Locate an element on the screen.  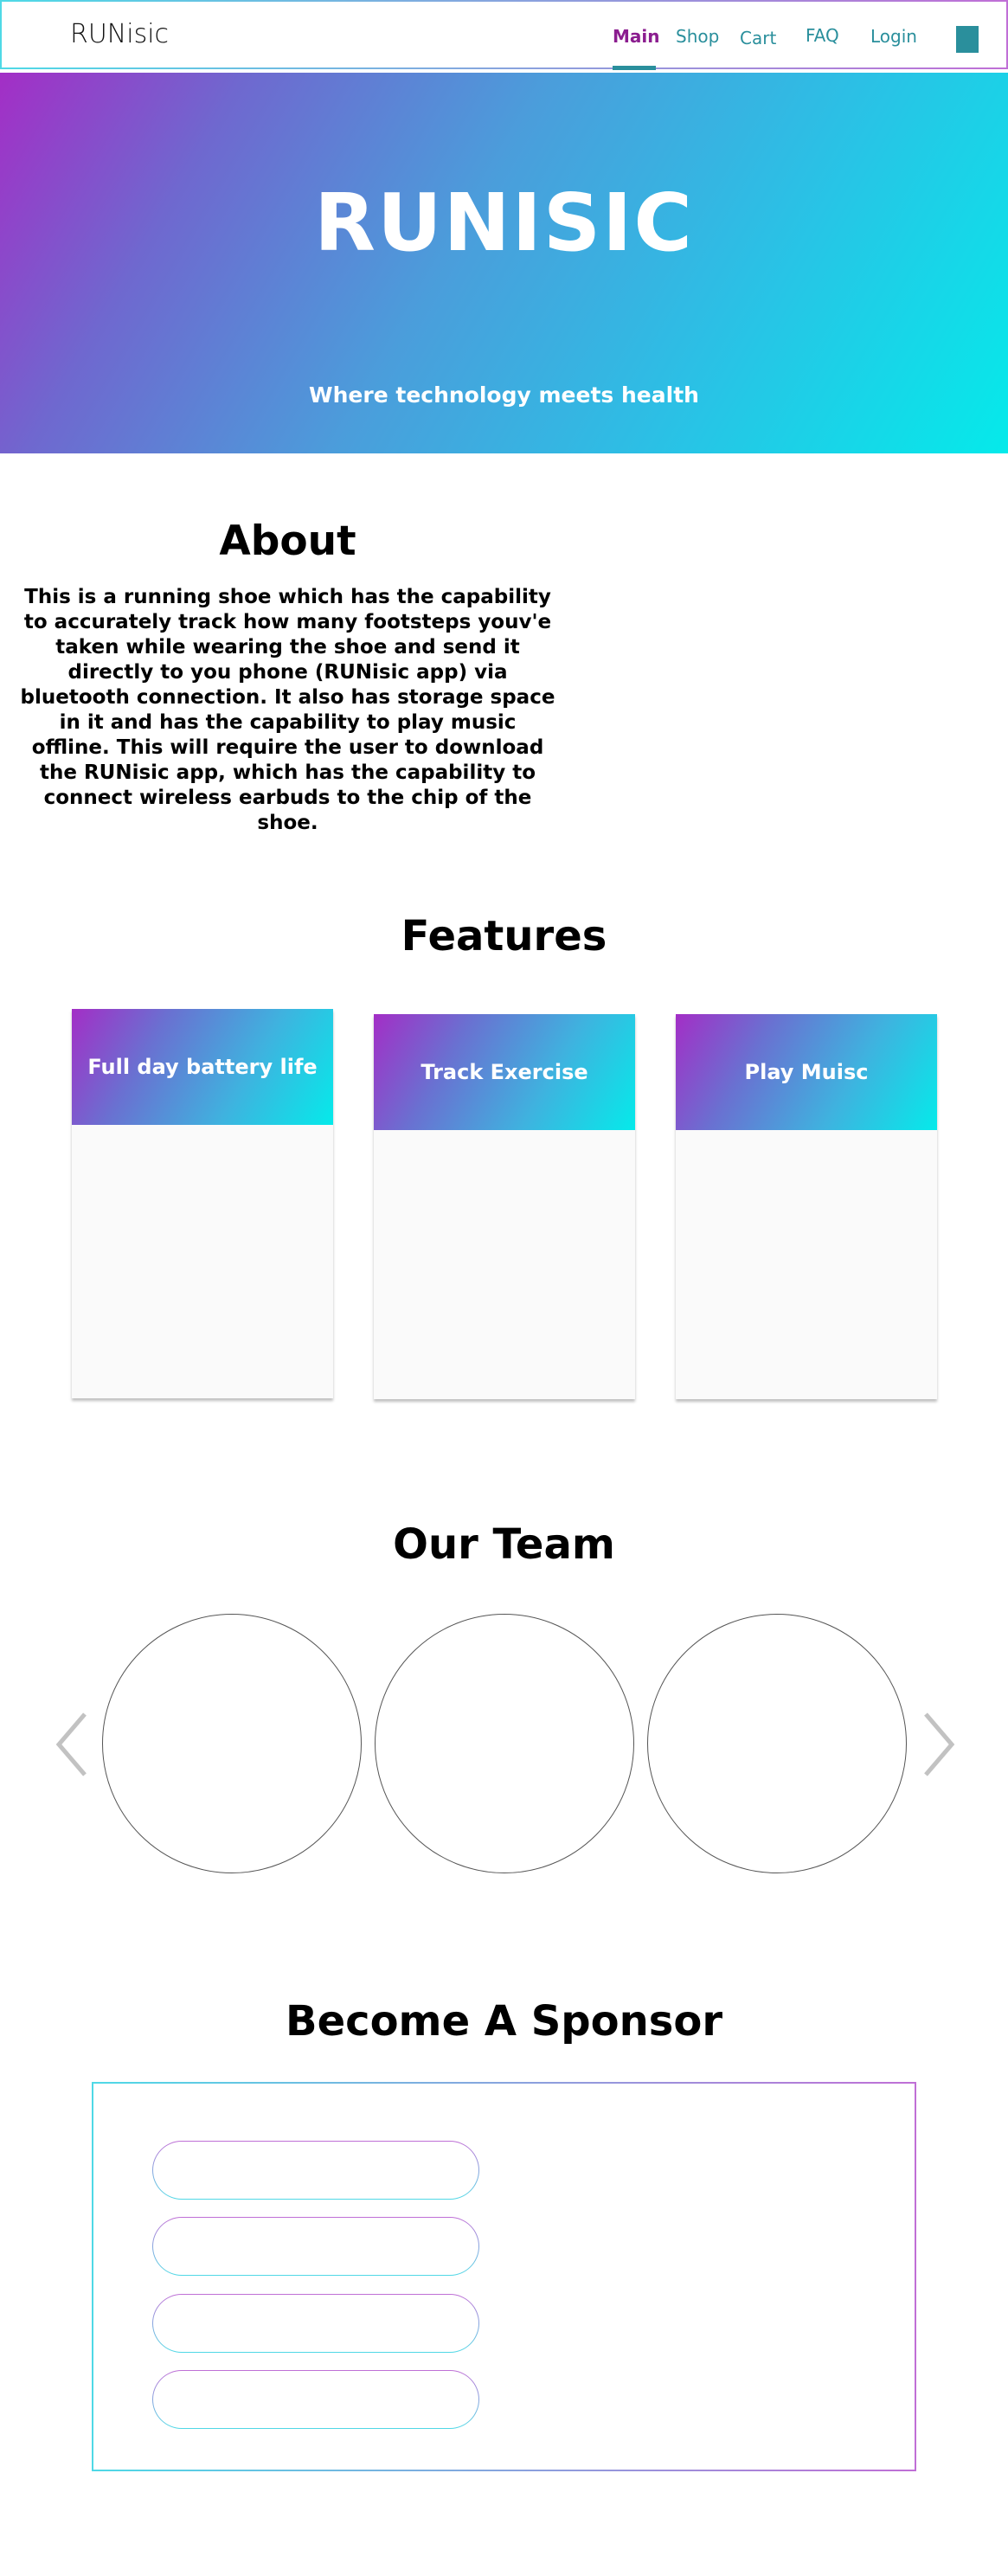
hero-banner: RUNISIC Where technology meets health is located at coordinates (504, 263).